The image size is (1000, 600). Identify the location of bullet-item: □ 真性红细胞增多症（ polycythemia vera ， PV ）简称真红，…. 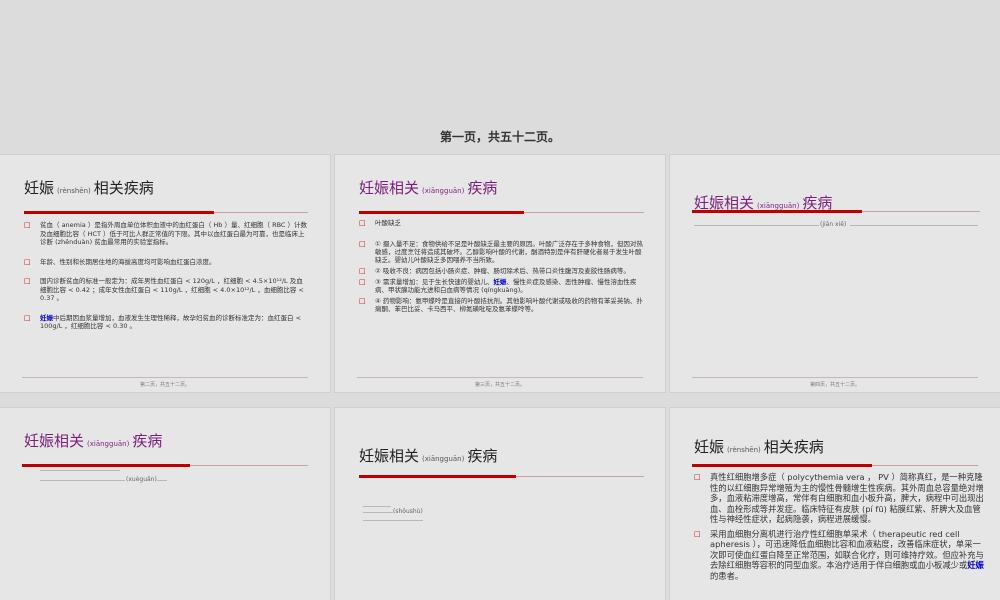
(839, 498).